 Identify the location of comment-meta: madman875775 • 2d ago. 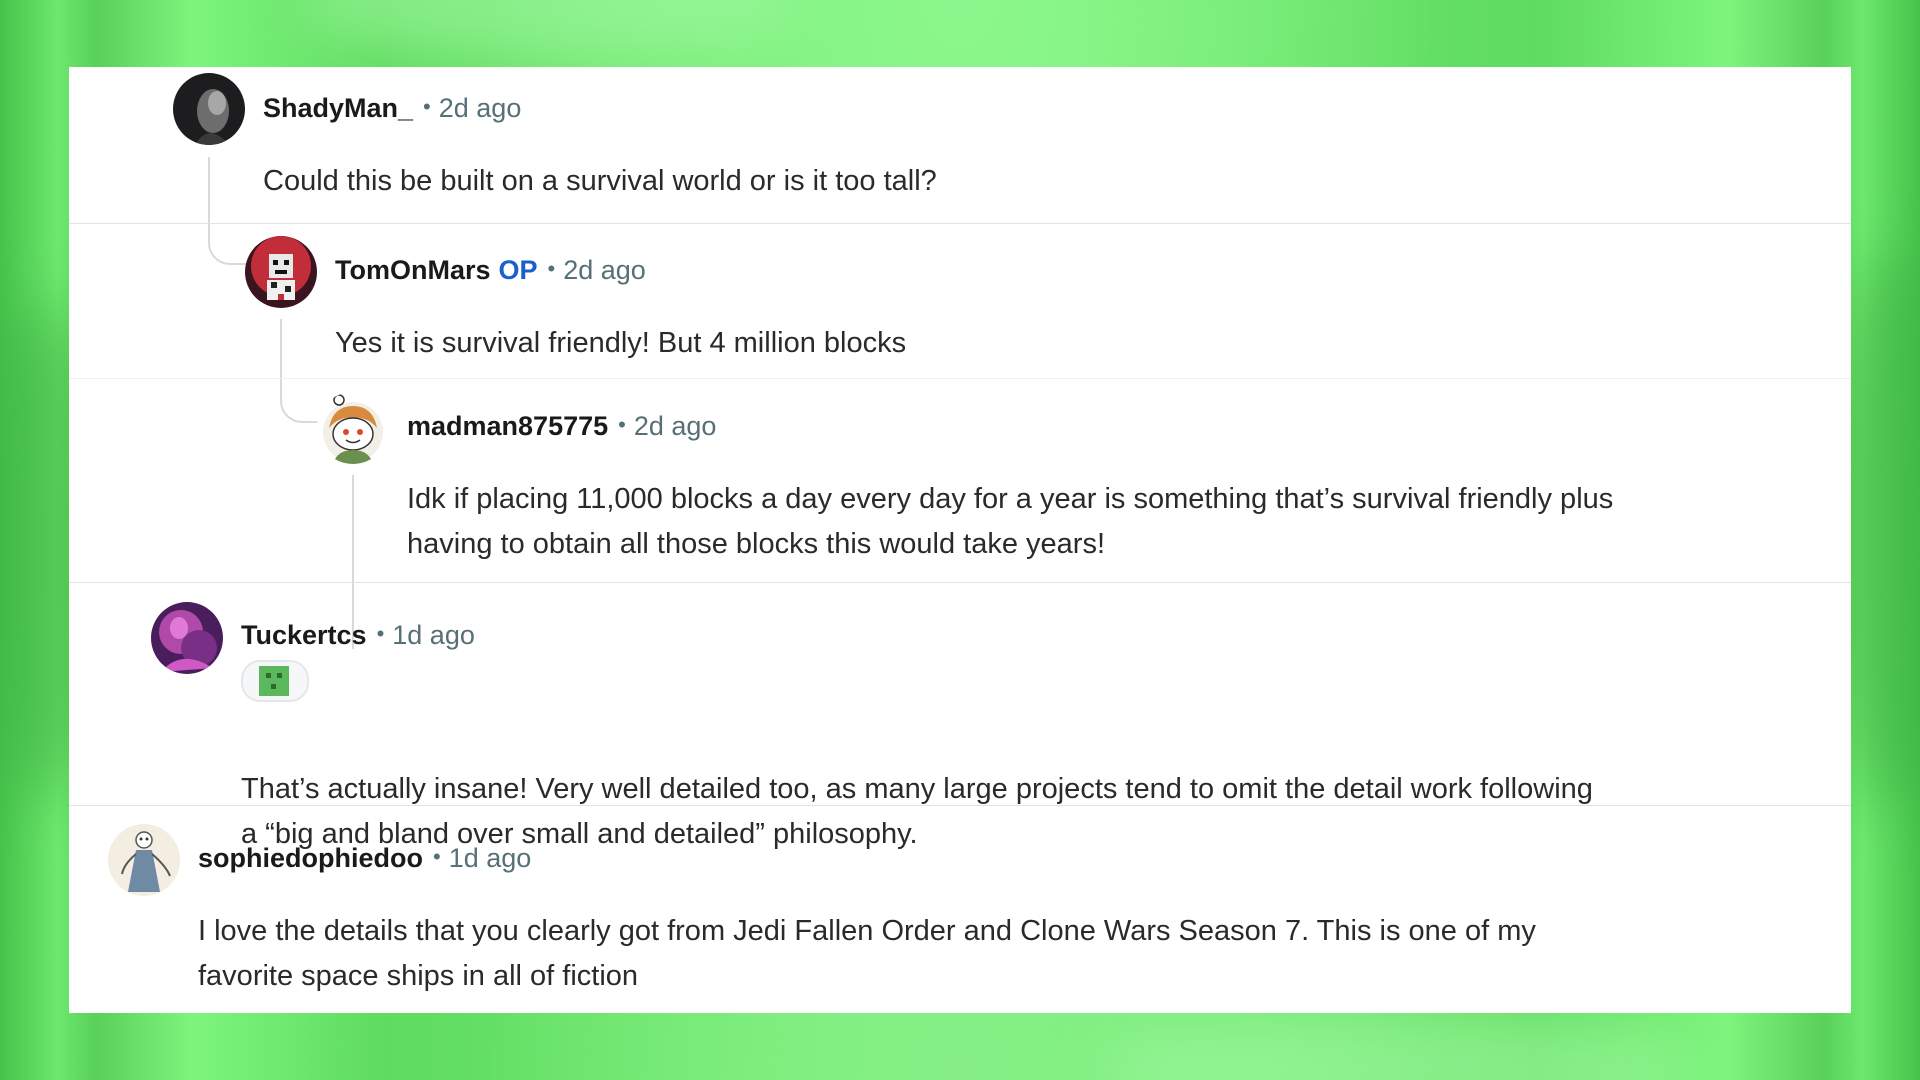
(561, 427).